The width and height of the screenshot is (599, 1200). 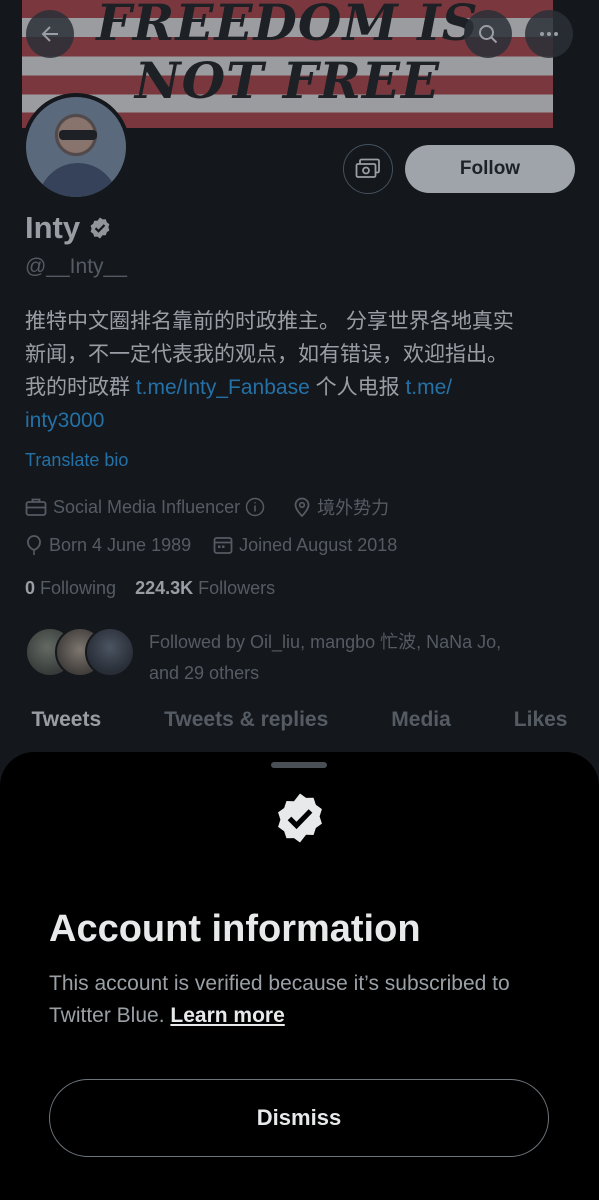 What do you see at coordinates (227, 1015) in the screenshot?
I see `learn-more-link: Learn more` at bounding box center [227, 1015].